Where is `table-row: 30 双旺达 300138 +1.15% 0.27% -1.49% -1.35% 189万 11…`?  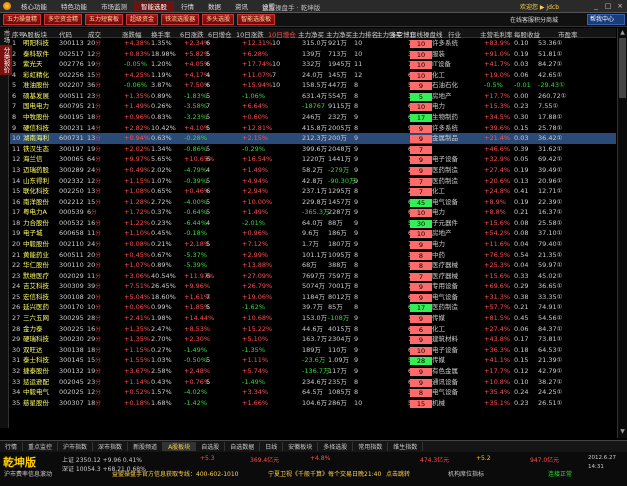 table-row: 30 双旺达 300138 +1.15% 0.27% -1.49% -1.35% 189万 11… is located at coordinates (313, 350).